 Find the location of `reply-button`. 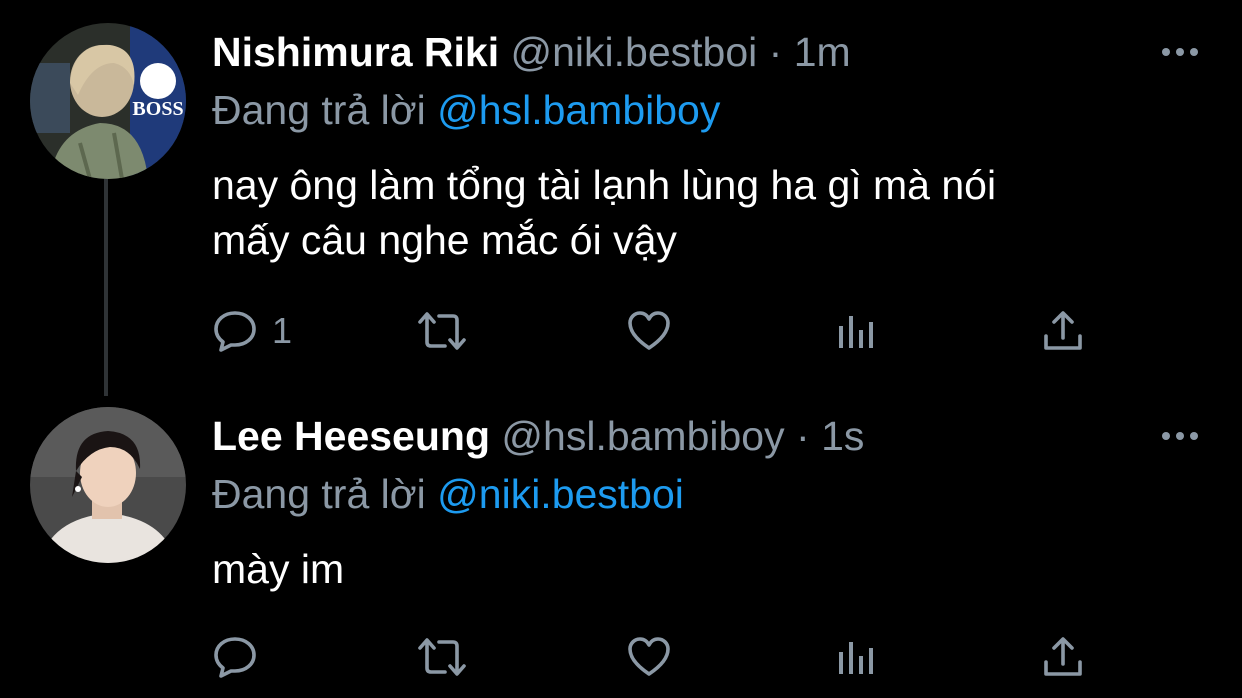

reply-button is located at coordinates (242, 657).